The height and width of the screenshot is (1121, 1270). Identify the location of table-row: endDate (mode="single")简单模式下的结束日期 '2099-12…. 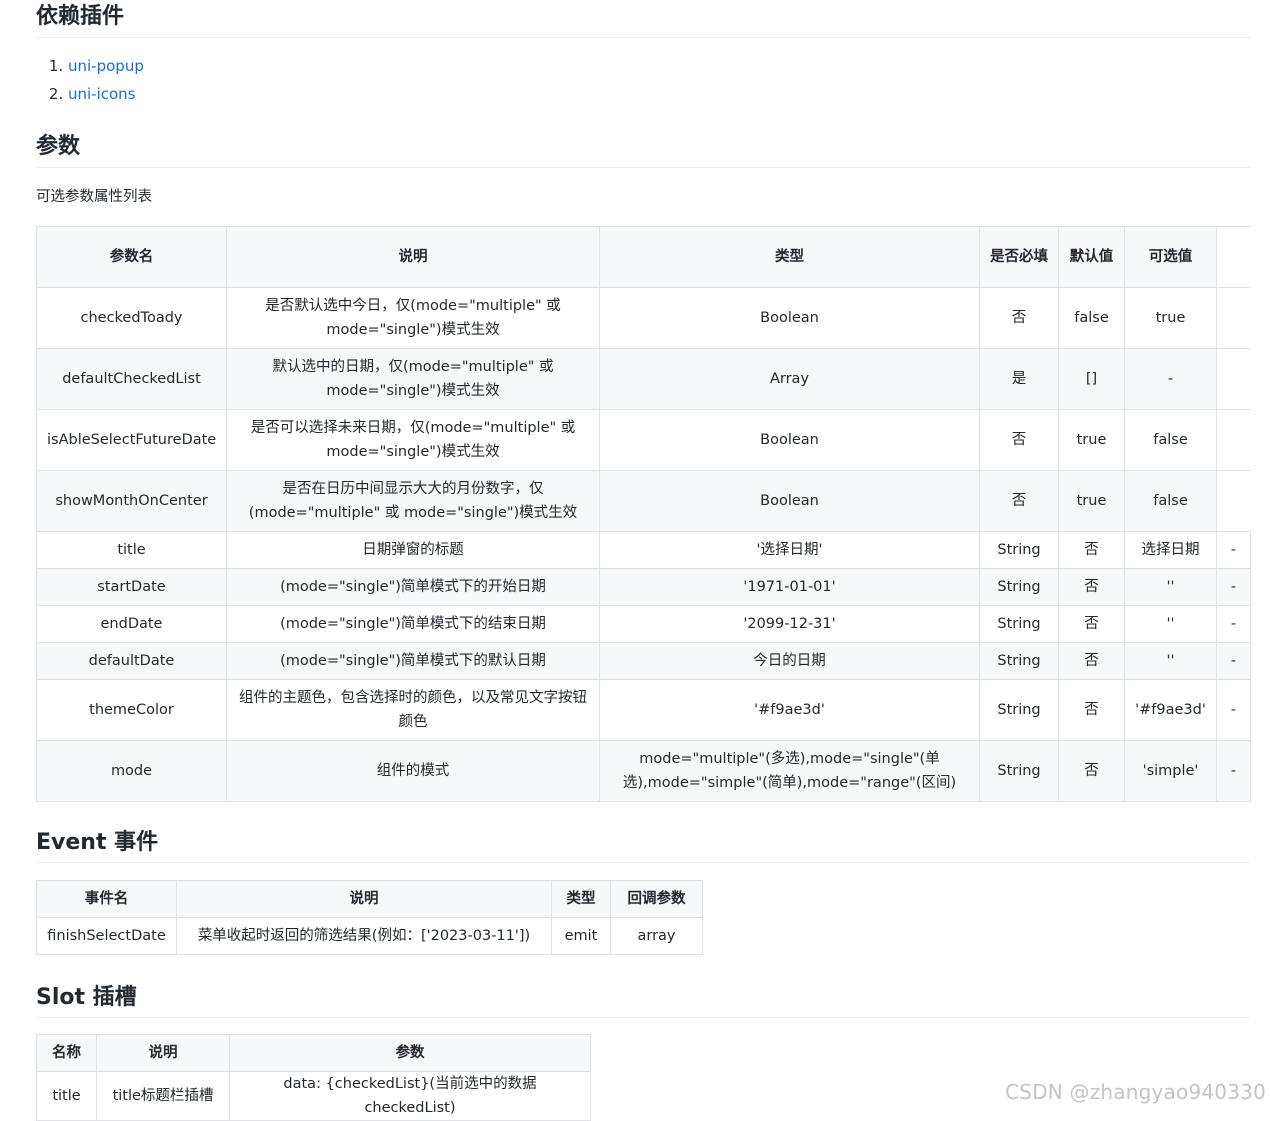
(643, 624).